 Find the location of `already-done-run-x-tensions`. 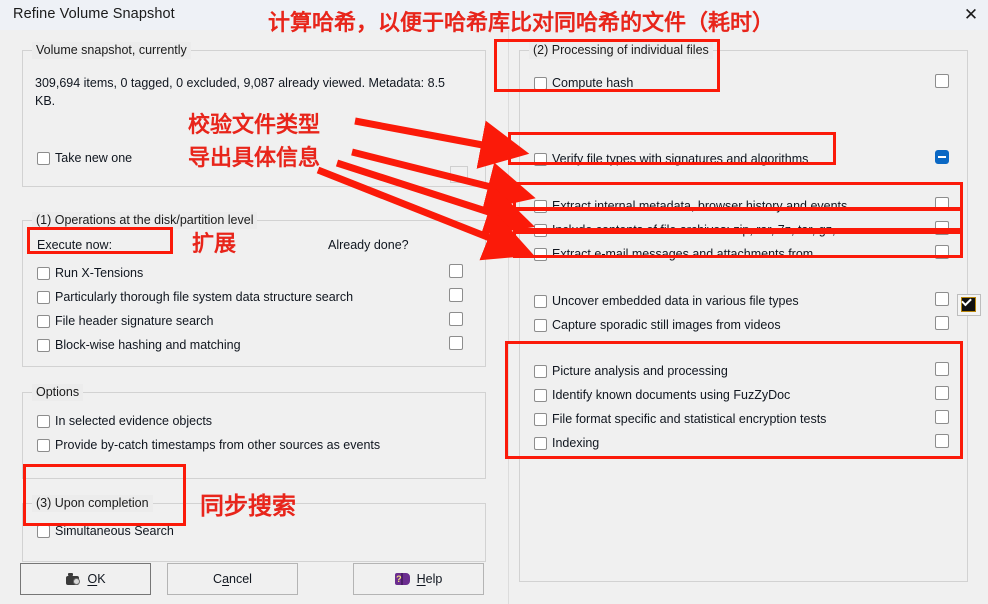

already-done-run-x-tensions is located at coordinates (456, 271).